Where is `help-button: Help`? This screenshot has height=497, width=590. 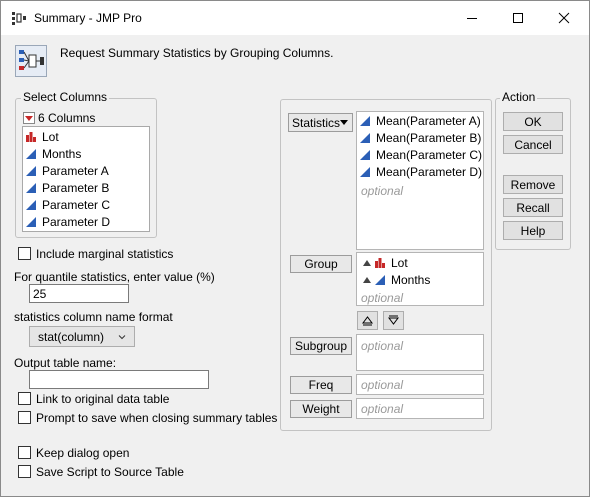
help-button: Help is located at coordinates (533, 230).